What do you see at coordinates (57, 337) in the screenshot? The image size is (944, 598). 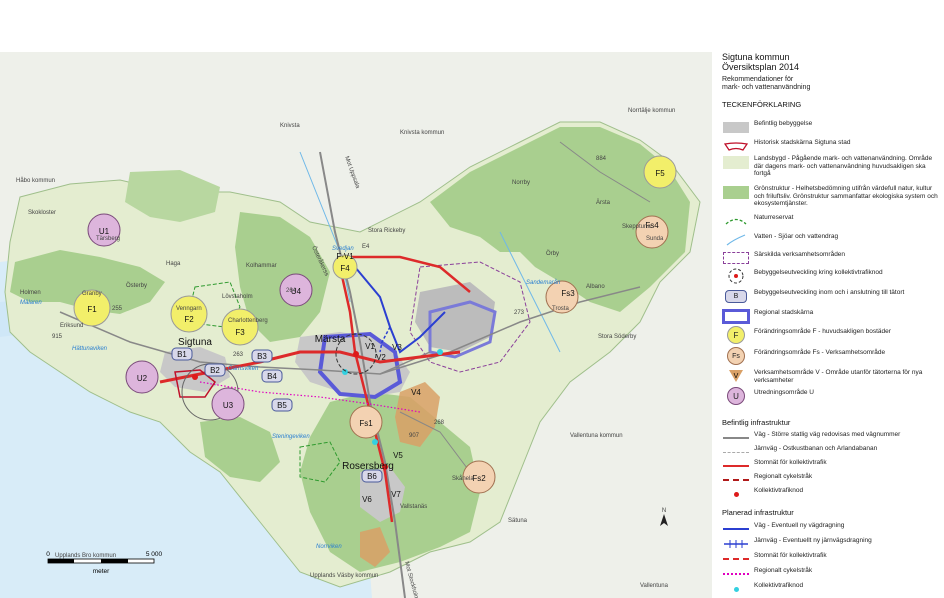 I see `road-label-915: 915` at bounding box center [57, 337].